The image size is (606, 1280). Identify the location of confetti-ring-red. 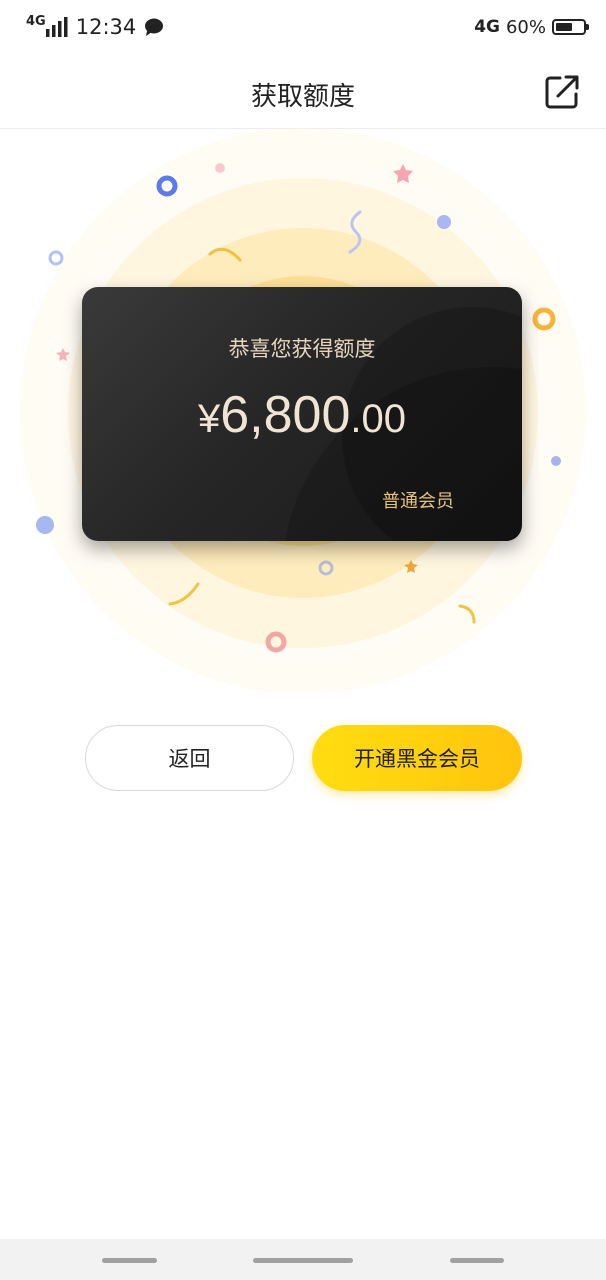
(276, 642).